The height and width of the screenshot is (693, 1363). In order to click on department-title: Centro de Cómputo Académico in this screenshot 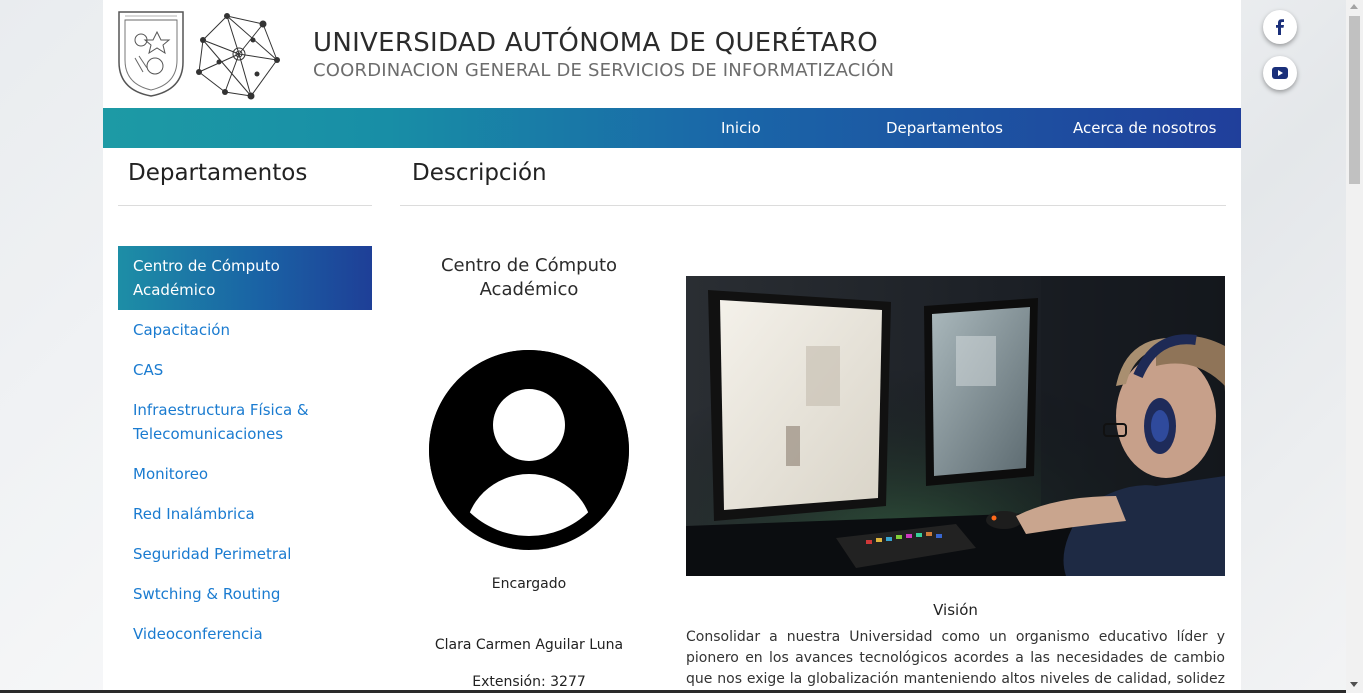, I will do `click(529, 277)`.